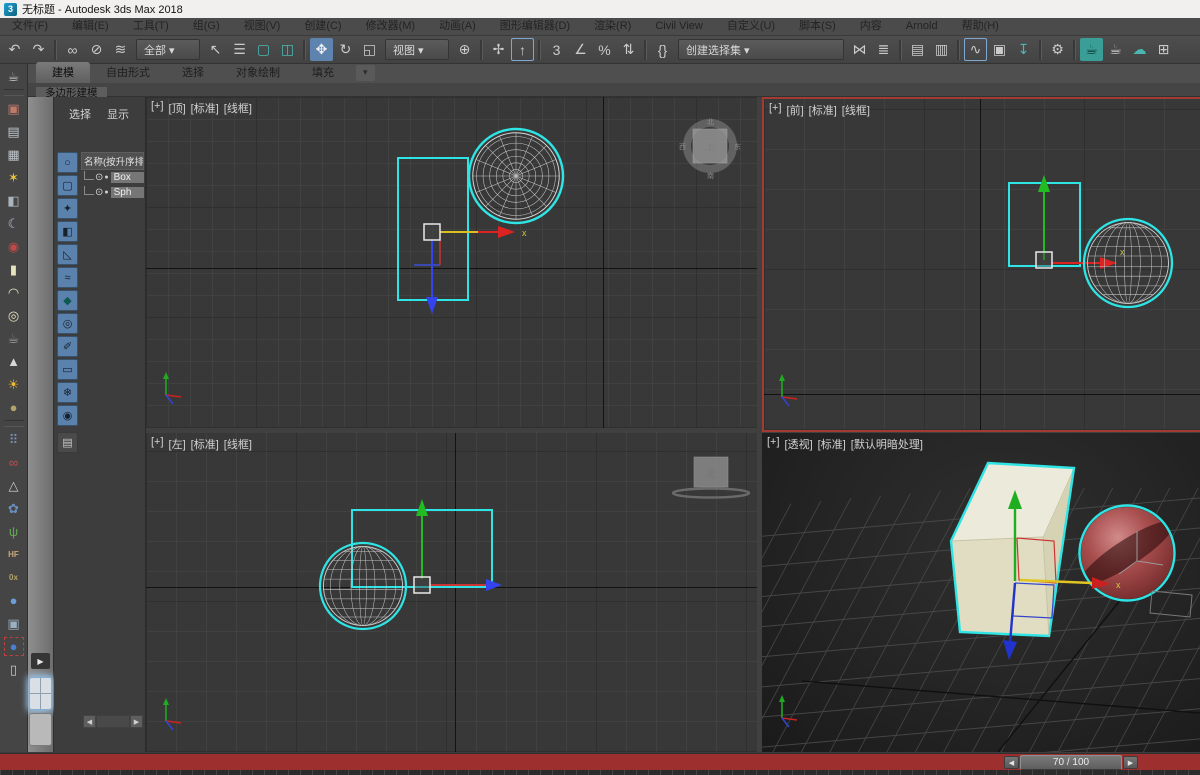 The width and height of the screenshot is (1200, 775). What do you see at coordinates (710, 149) in the screenshot?
I see `viewcube: 北 南 西 东 上` at bounding box center [710, 149].